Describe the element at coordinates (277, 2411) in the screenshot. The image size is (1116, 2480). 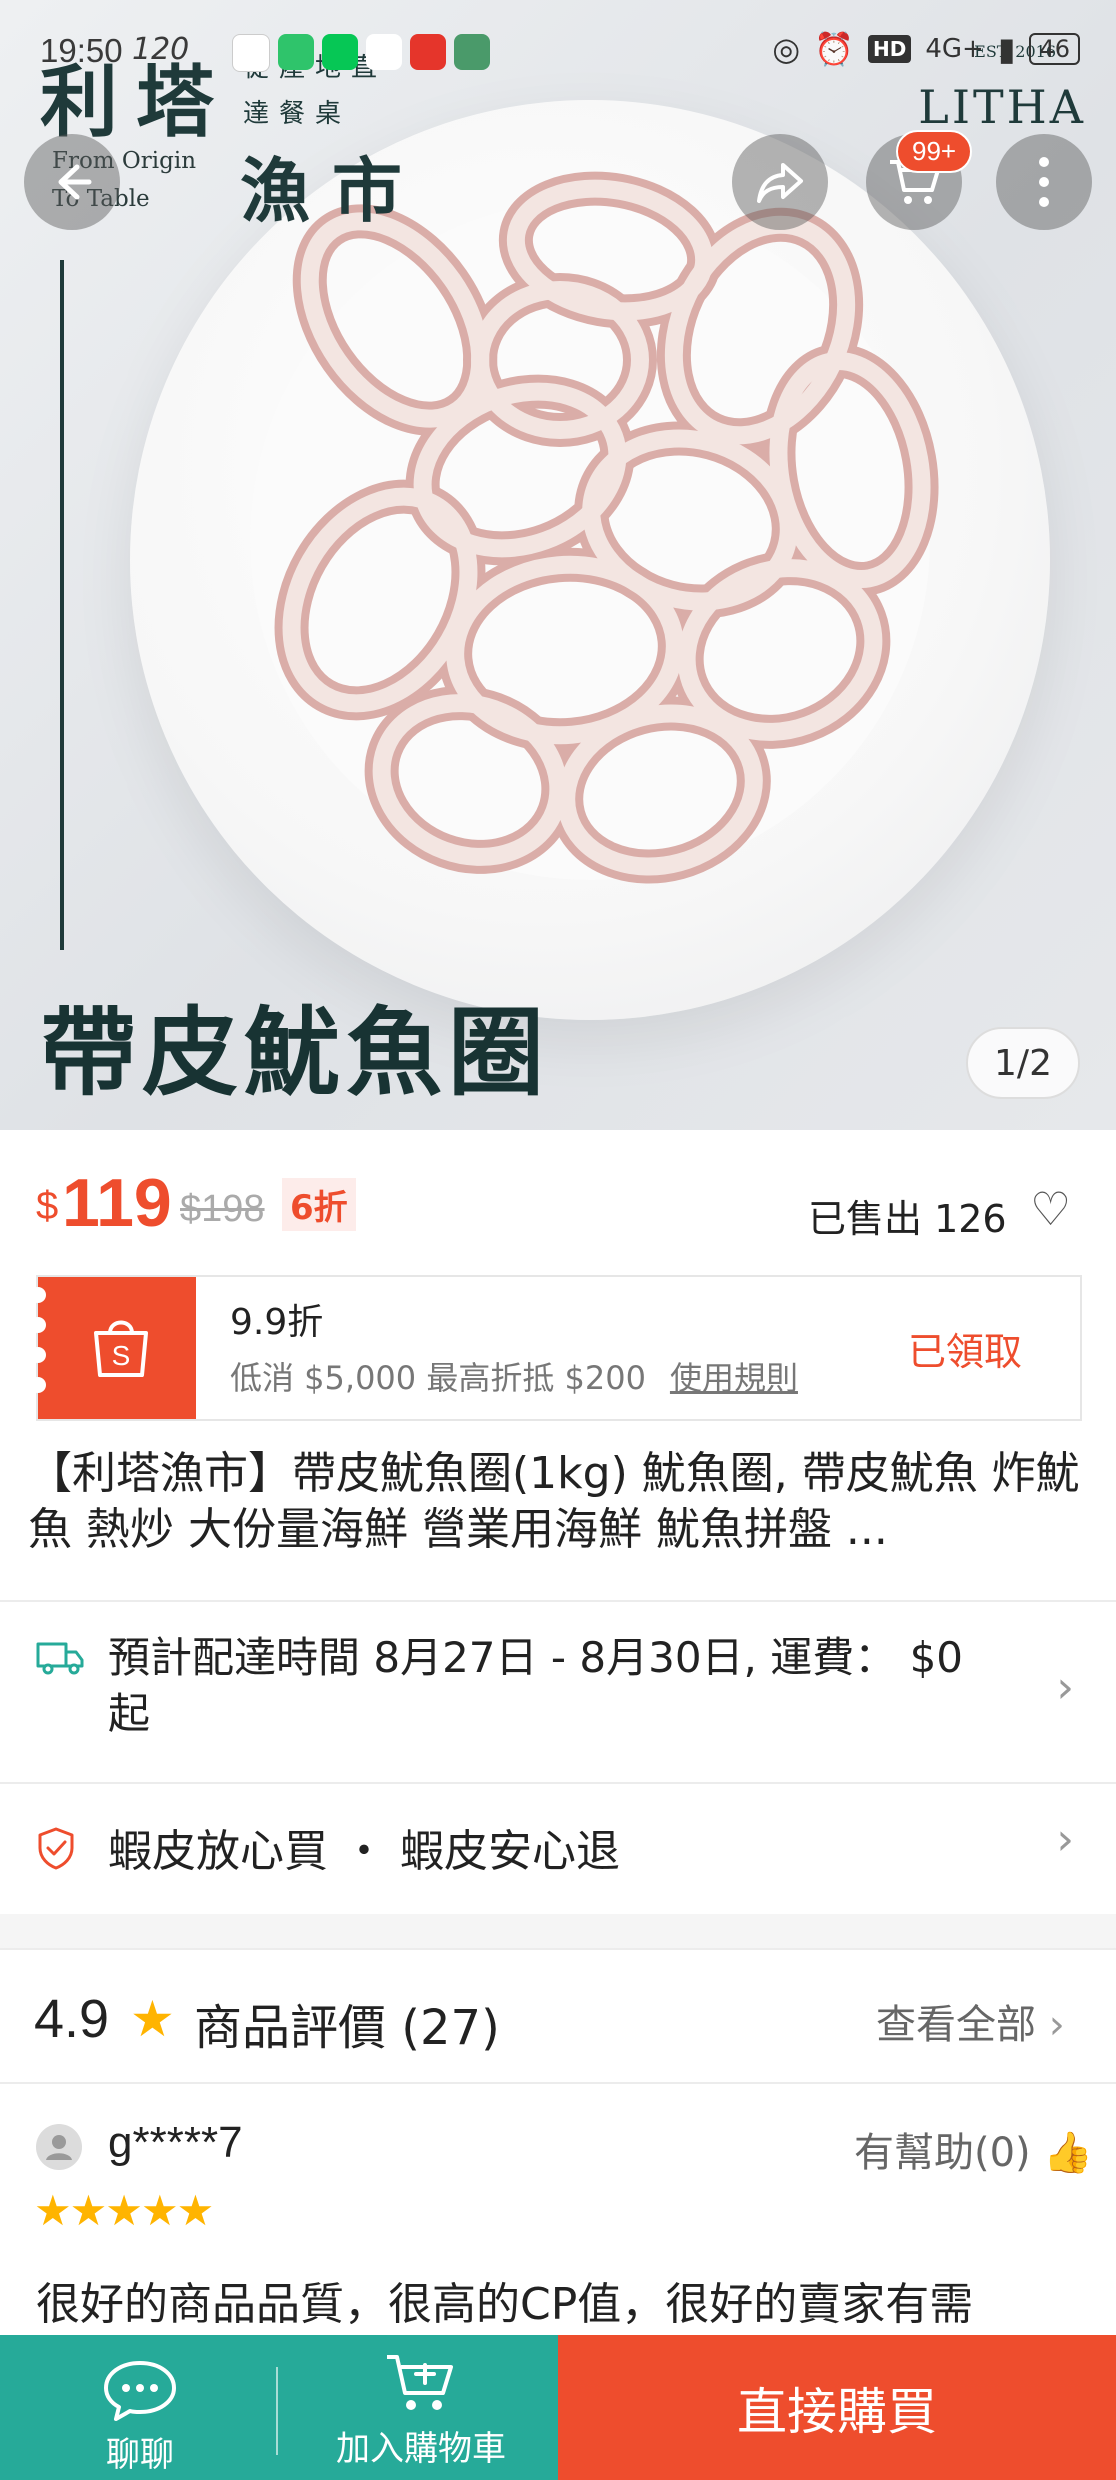
I see `divider` at that location.